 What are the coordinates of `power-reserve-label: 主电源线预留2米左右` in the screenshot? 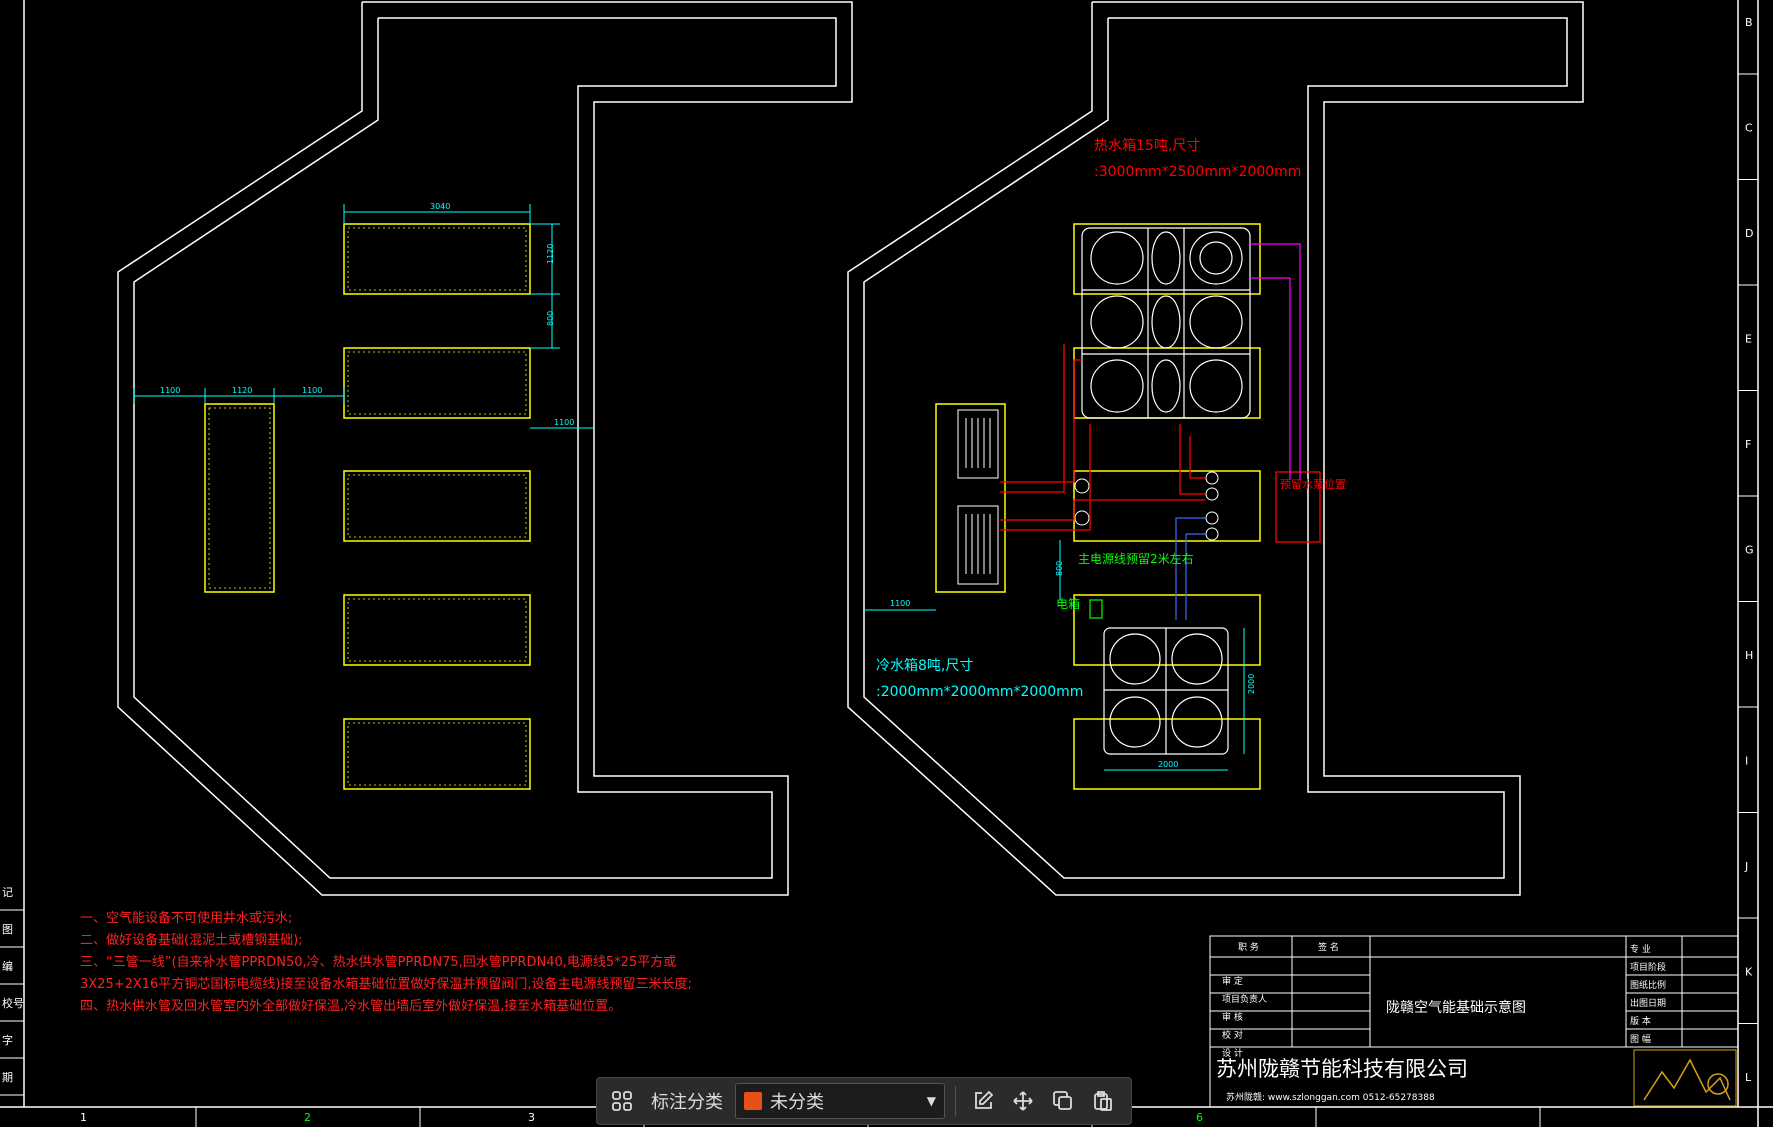 It's located at (1136, 558).